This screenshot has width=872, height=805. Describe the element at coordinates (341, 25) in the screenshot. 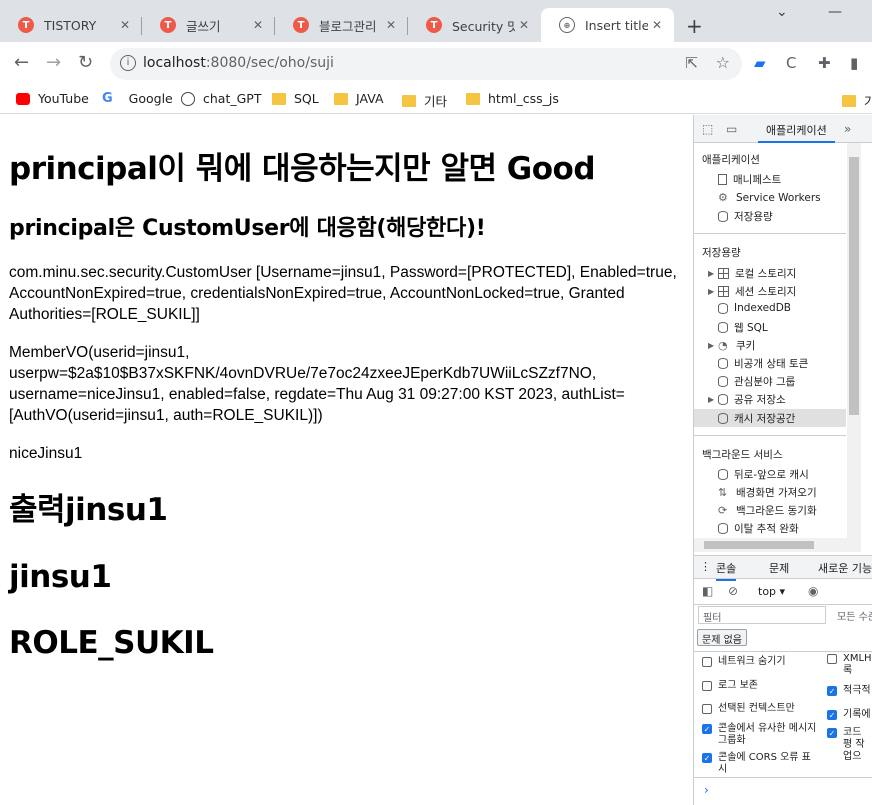

I see `tab-blog-admin: T 블로그관리 | ✕` at that location.